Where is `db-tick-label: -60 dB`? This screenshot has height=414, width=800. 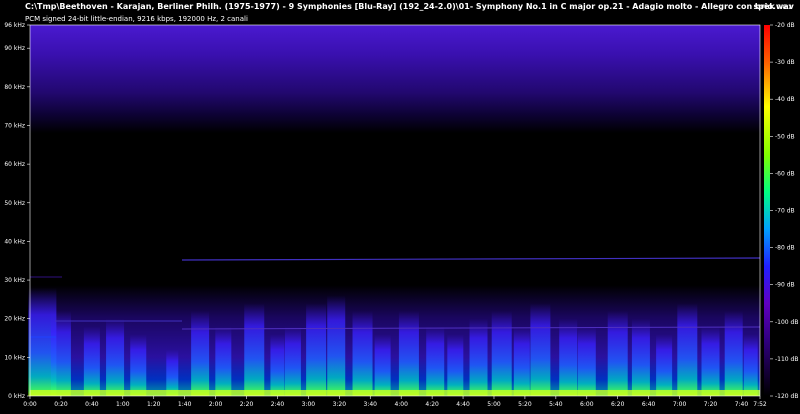 db-tick-label: -60 dB is located at coordinates (785, 173).